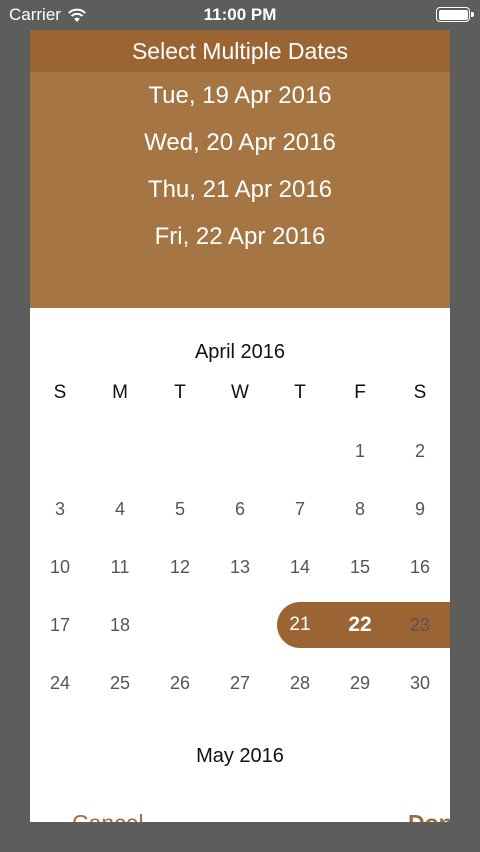 Image resolution: width=480 pixels, height=852 pixels. What do you see at coordinates (420, 451) in the screenshot?
I see `calendar-day: 2` at bounding box center [420, 451].